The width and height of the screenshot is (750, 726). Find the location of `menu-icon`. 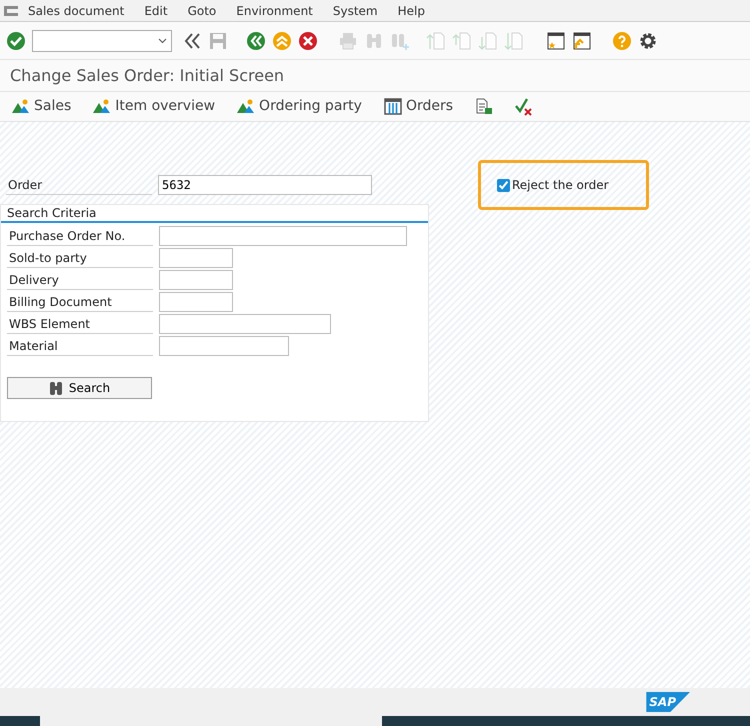

menu-icon is located at coordinates (11, 11).